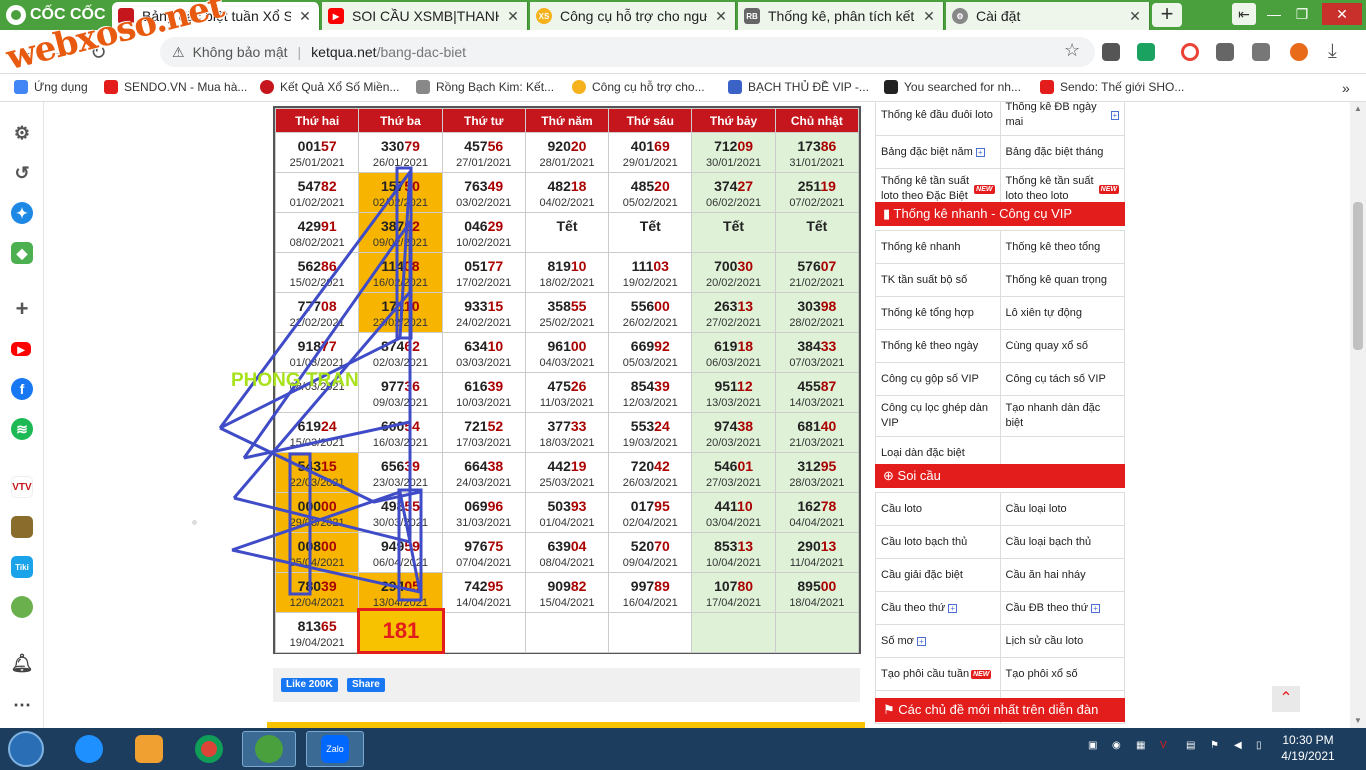 The image size is (1366, 770). Describe the element at coordinates (1244, 14) in the screenshot. I see `tab-search-icon: ⇤` at that location.